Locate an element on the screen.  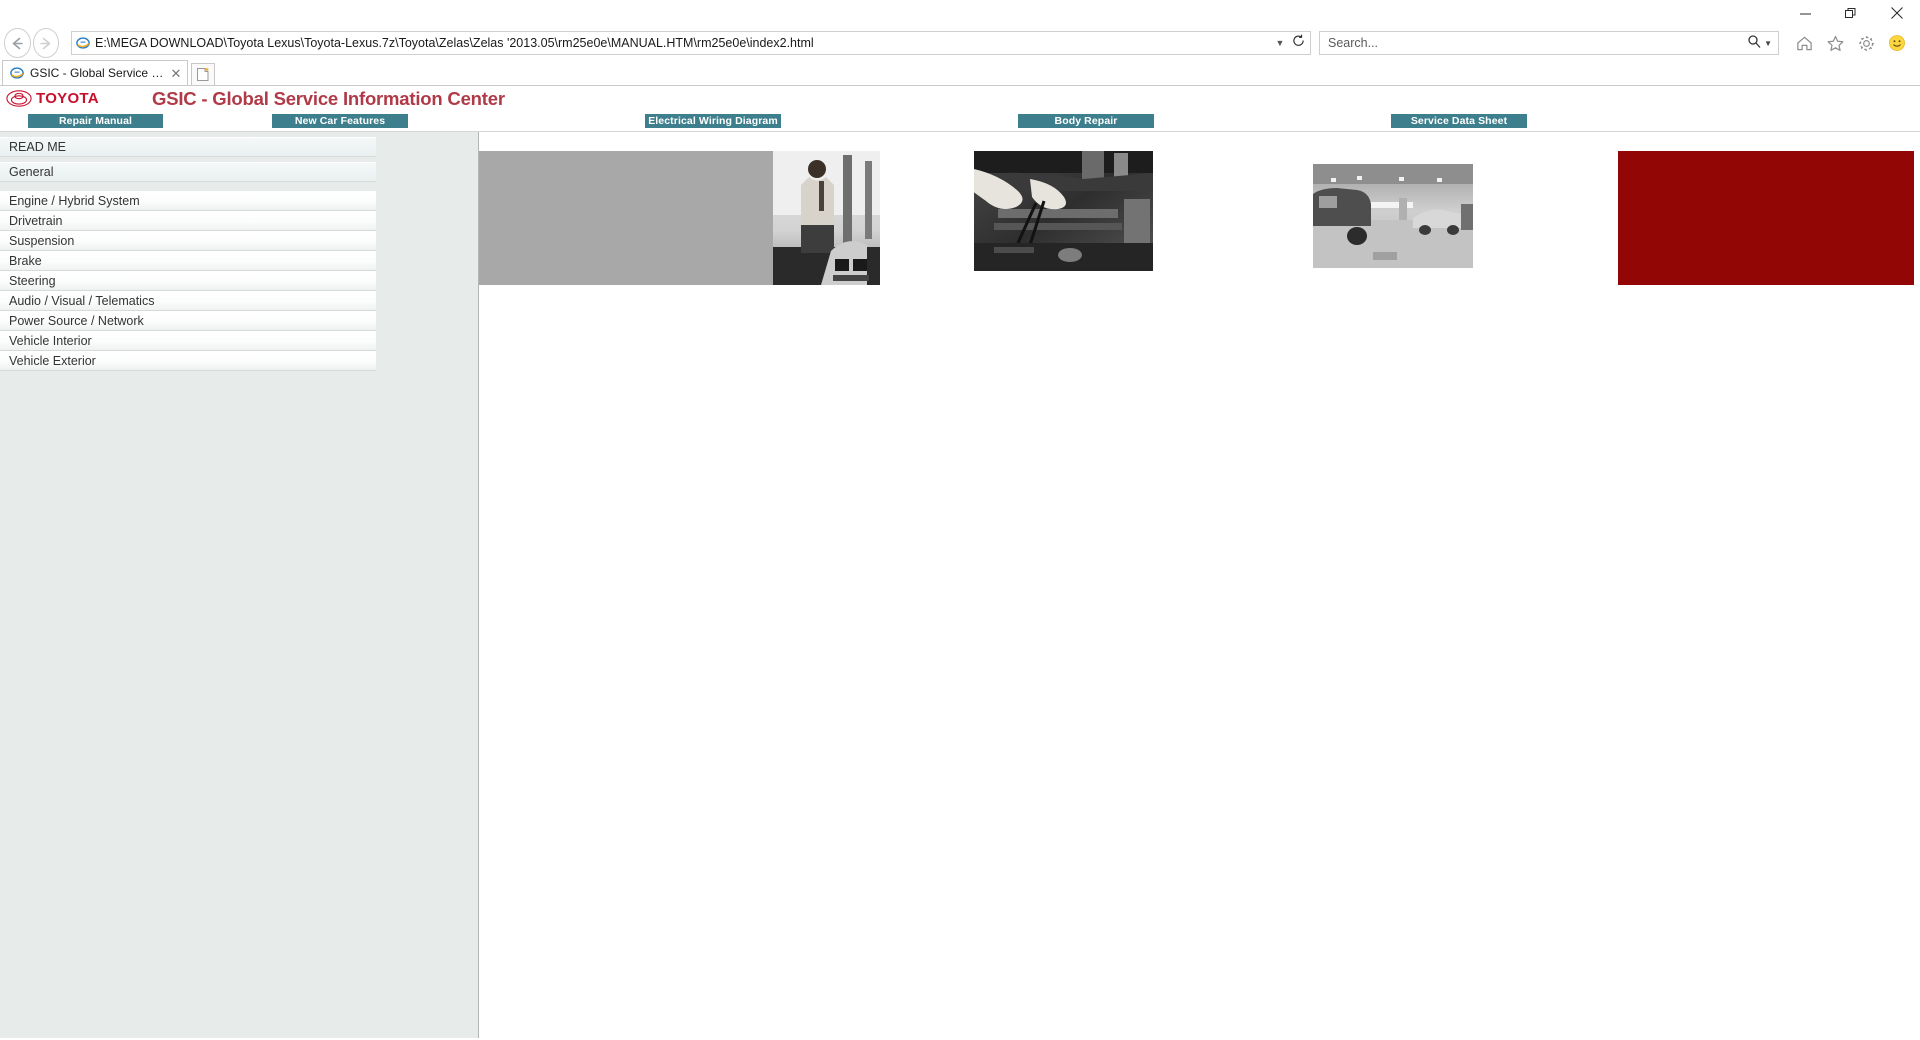
sidebar-item-vehicle-exterior: Vehicle Exterior is located at coordinates (188, 361).